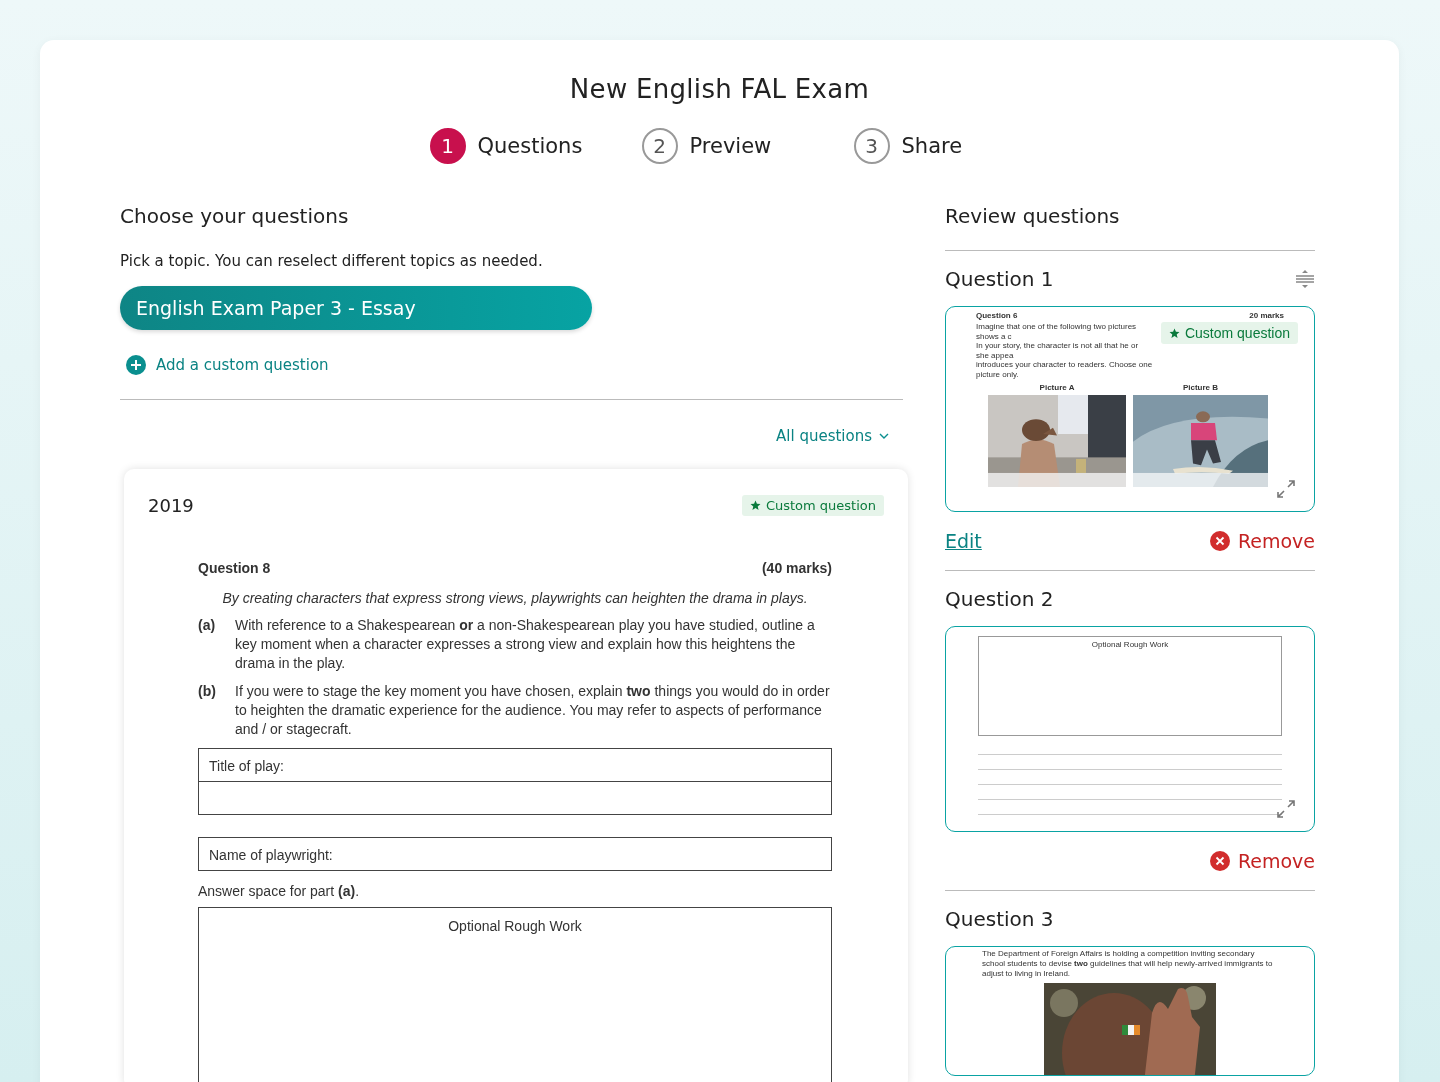 The width and height of the screenshot is (1440, 1082). I want to click on step-tab: 1 Questions, so click(507, 146).